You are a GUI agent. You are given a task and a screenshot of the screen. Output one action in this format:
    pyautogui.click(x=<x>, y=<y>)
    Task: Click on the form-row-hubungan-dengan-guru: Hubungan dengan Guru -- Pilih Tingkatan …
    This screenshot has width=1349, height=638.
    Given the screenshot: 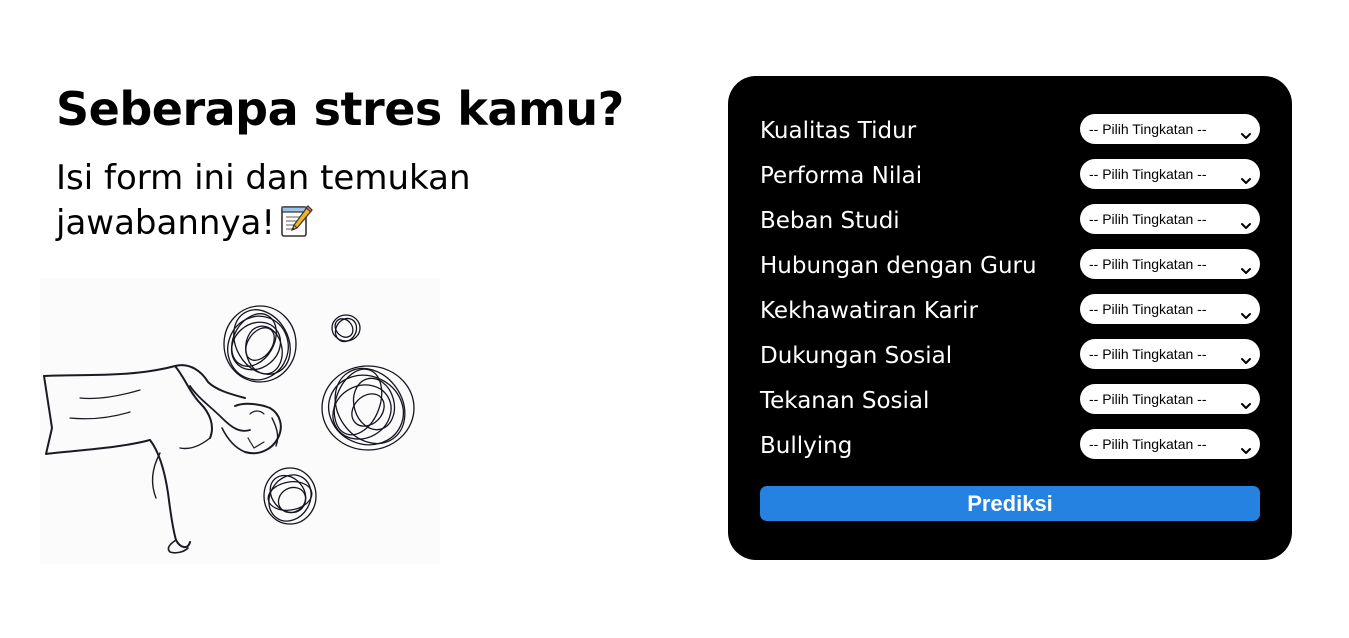 What is the action you would take?
    pyautogui.click(x=1010, y=266)
    